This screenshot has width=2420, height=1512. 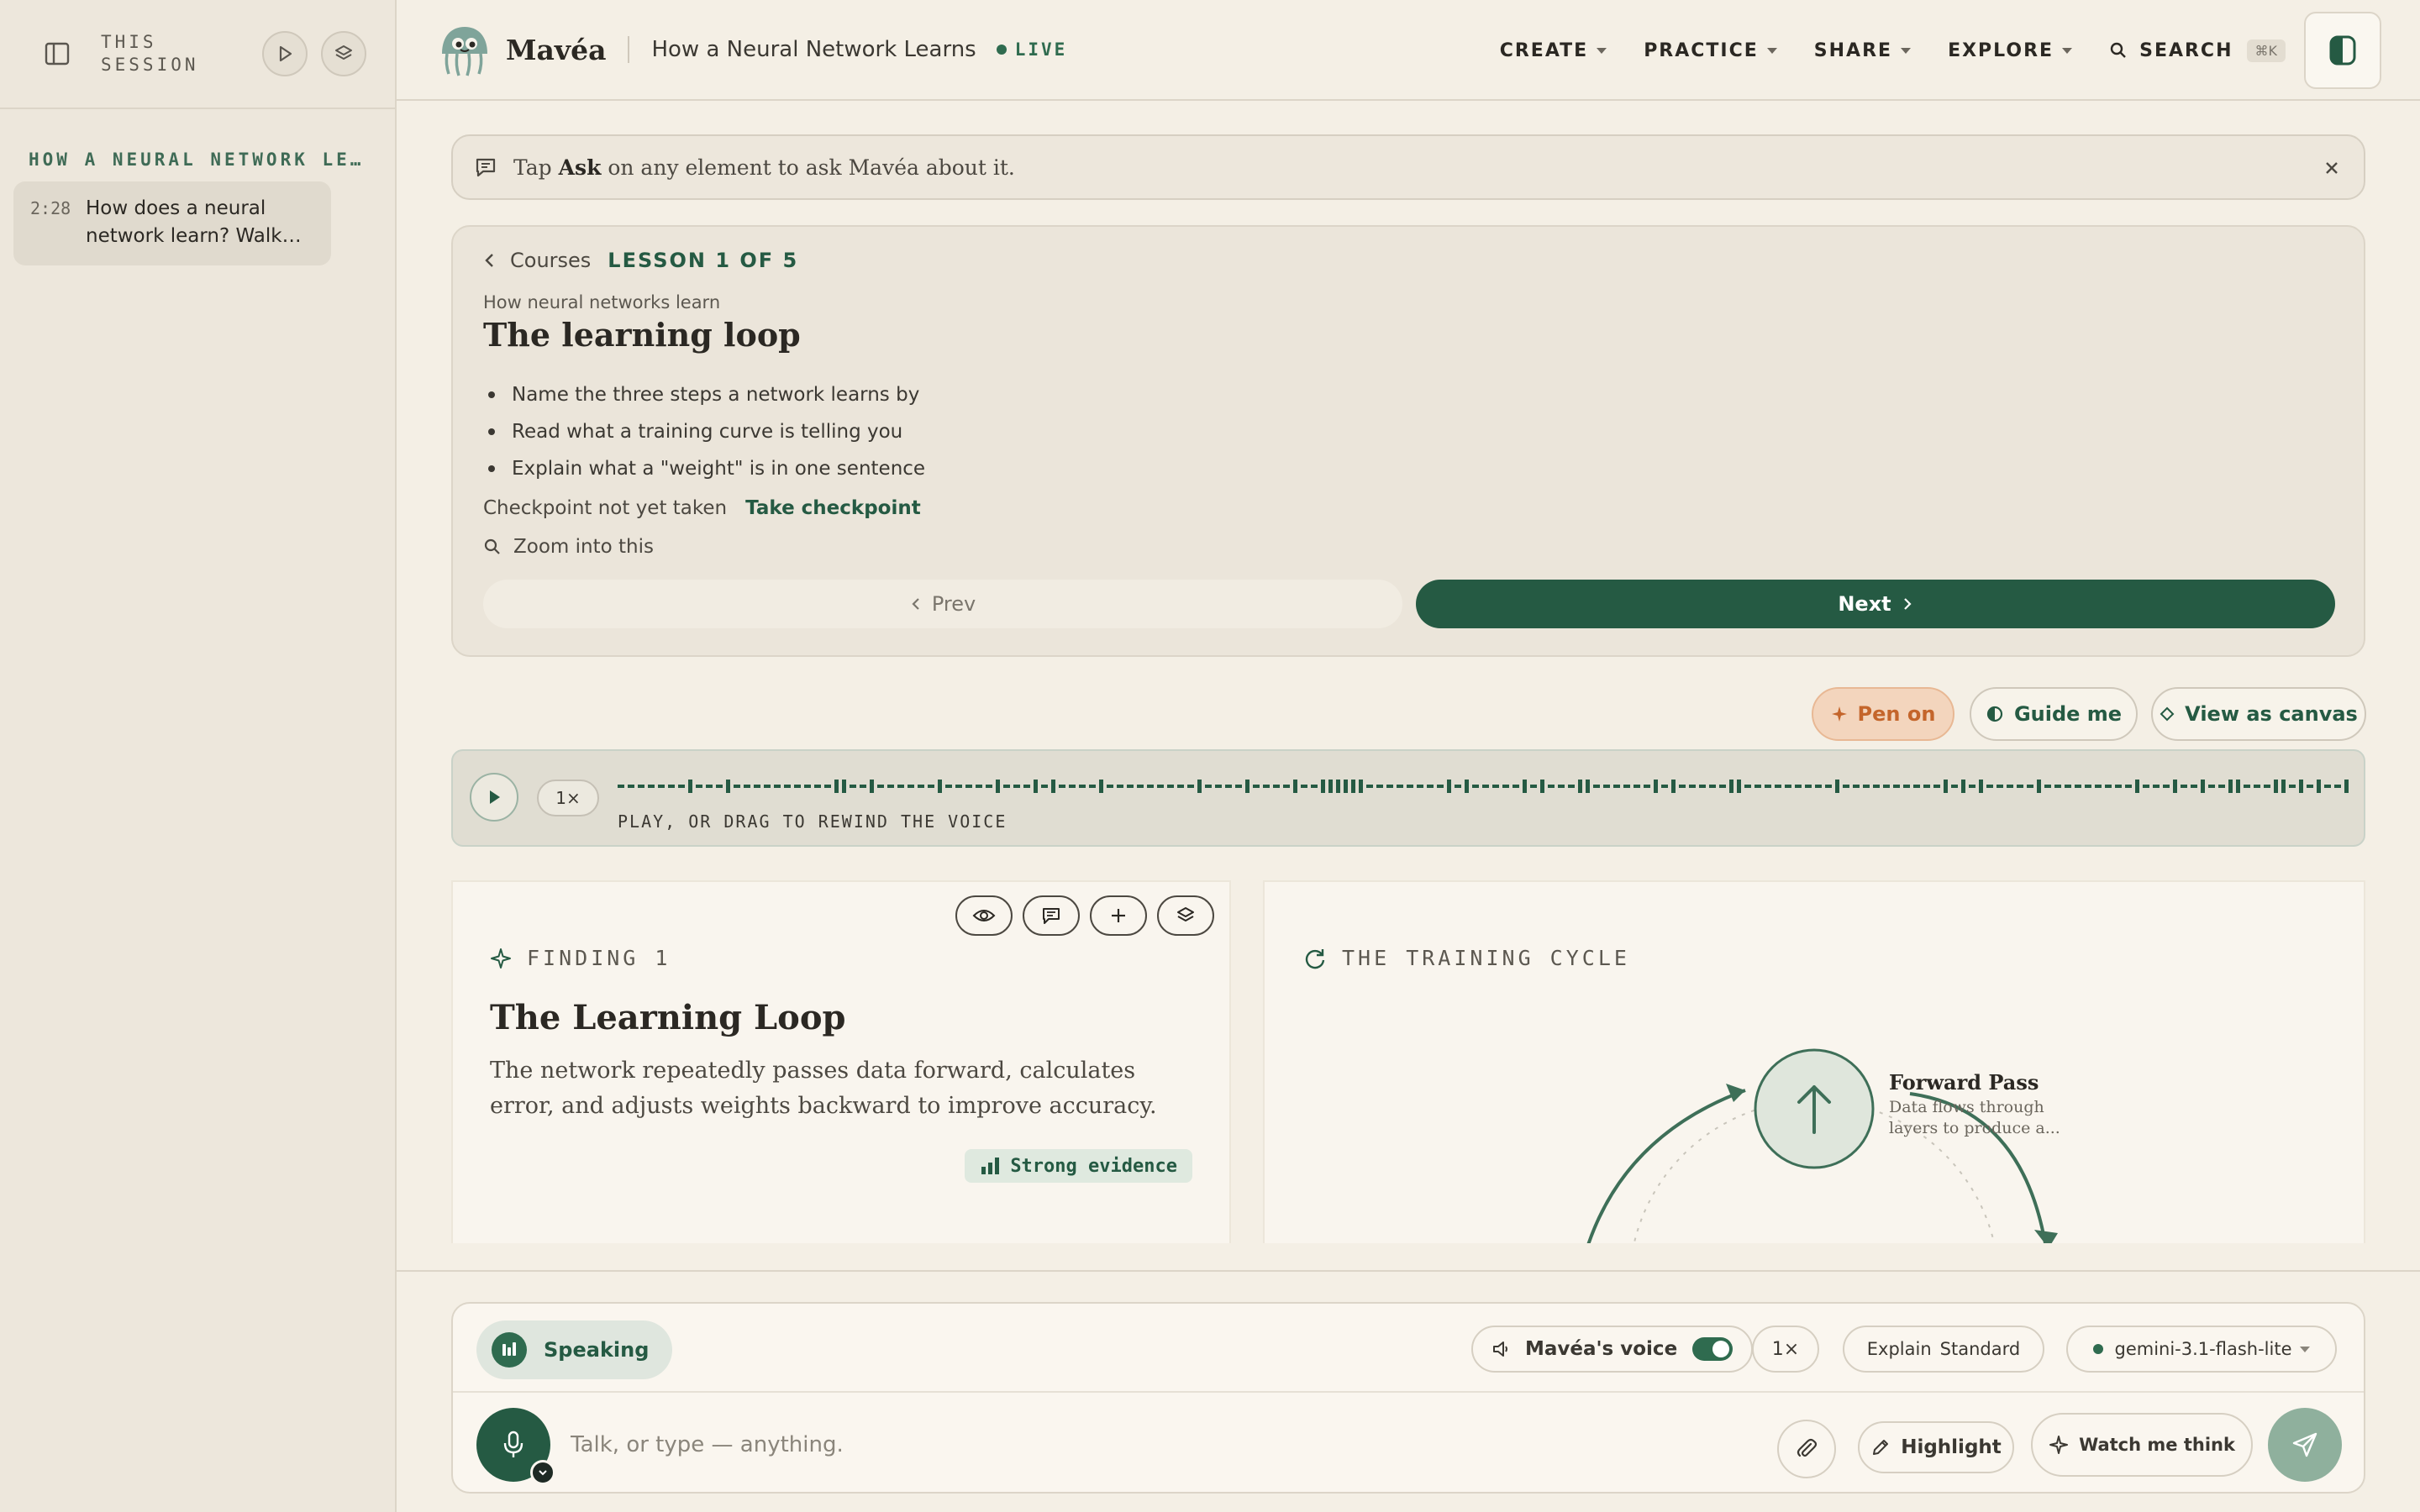 I want to click on highlight-label: Highlight, so click(x=1951, y=1447).